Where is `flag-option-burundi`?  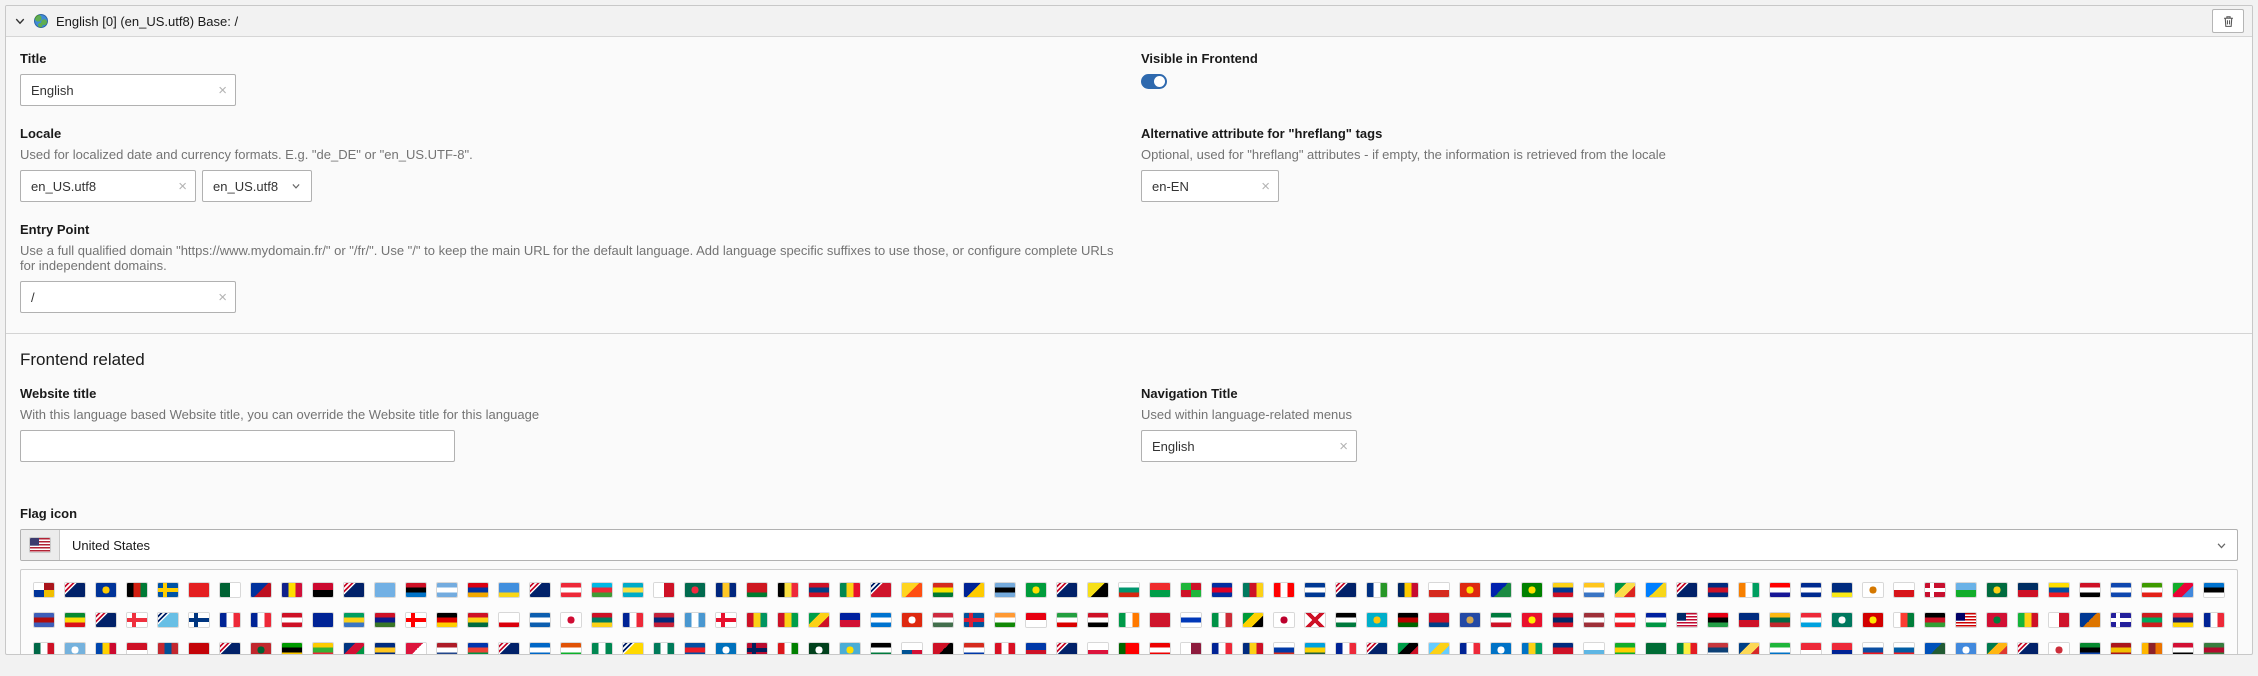
flag-option-burundi is located at coordinates (1190, 590).